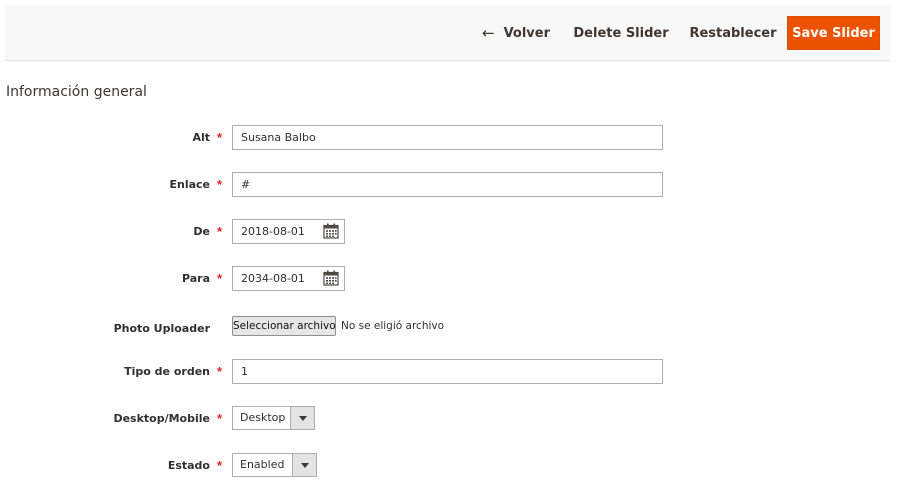 The width and height of the screenshot is (898, 502). Describe the element at coordinates (201, 231) in the screenshot. I see `field-label-de: De` at that location.